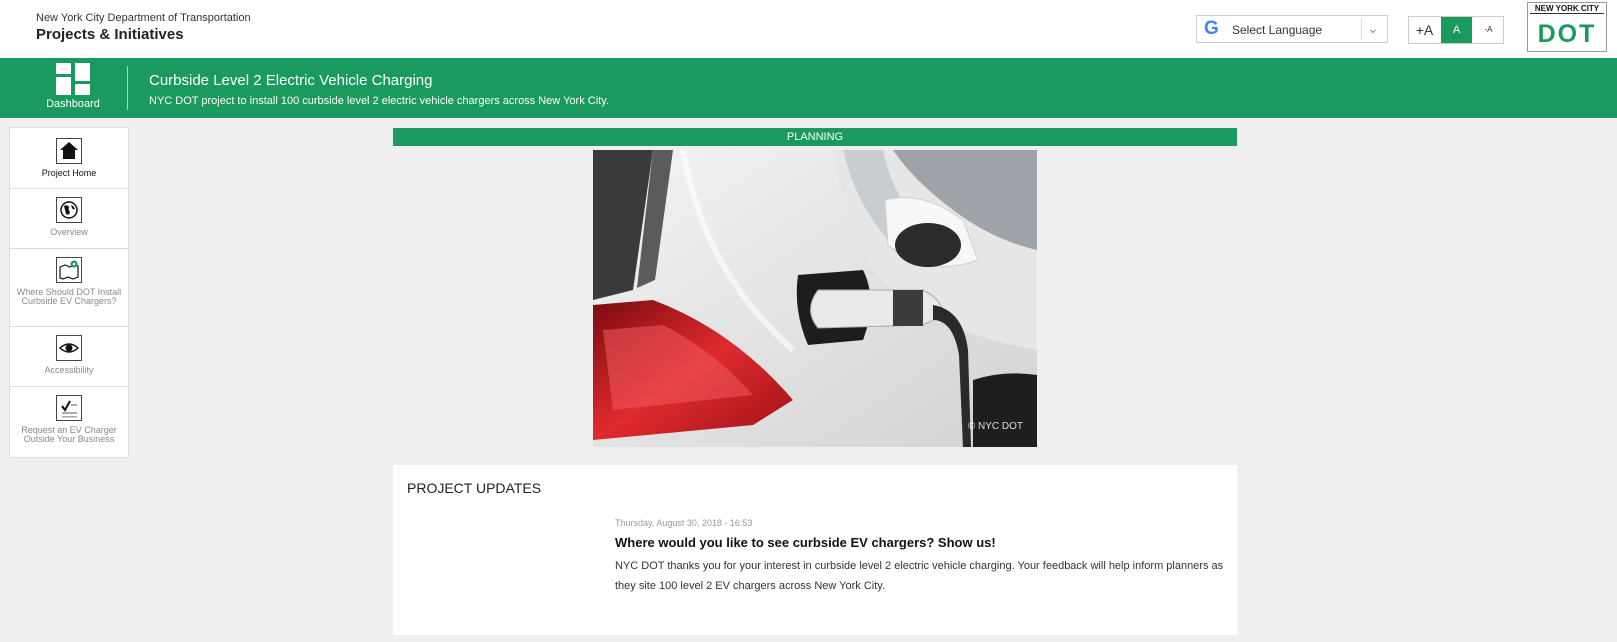 This screenshot has height=642, width=1617. Describe the element at coordinates (1373, 28) in the screenshot. I see `chevron-down-icon: ⌄` at that location.